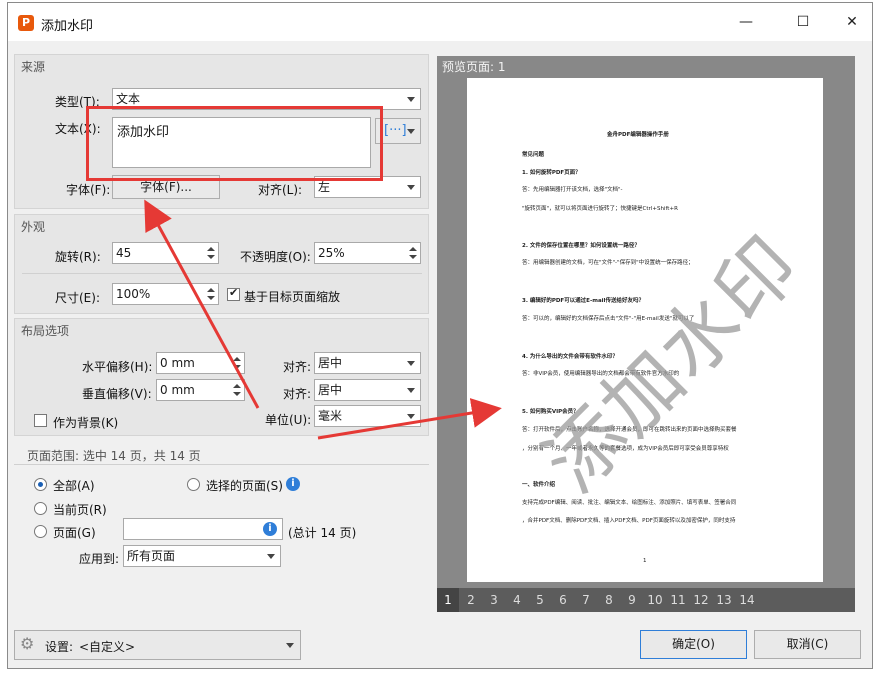  Describe the element at coordinates (323, 319) in the screenshot. I see `annotation-arrows` at that location.